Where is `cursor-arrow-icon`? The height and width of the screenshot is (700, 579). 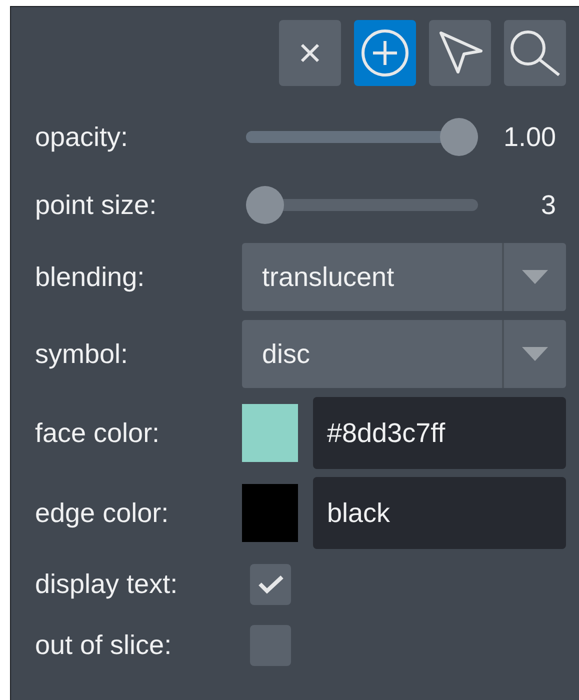 cursor-arrow-icon is located at coordinates (460, 53).